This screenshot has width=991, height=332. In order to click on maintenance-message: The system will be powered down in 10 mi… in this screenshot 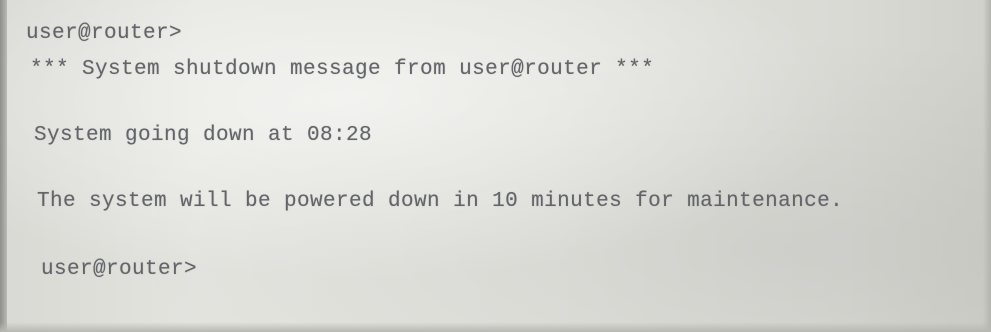, I will do `click(440, 201)`.